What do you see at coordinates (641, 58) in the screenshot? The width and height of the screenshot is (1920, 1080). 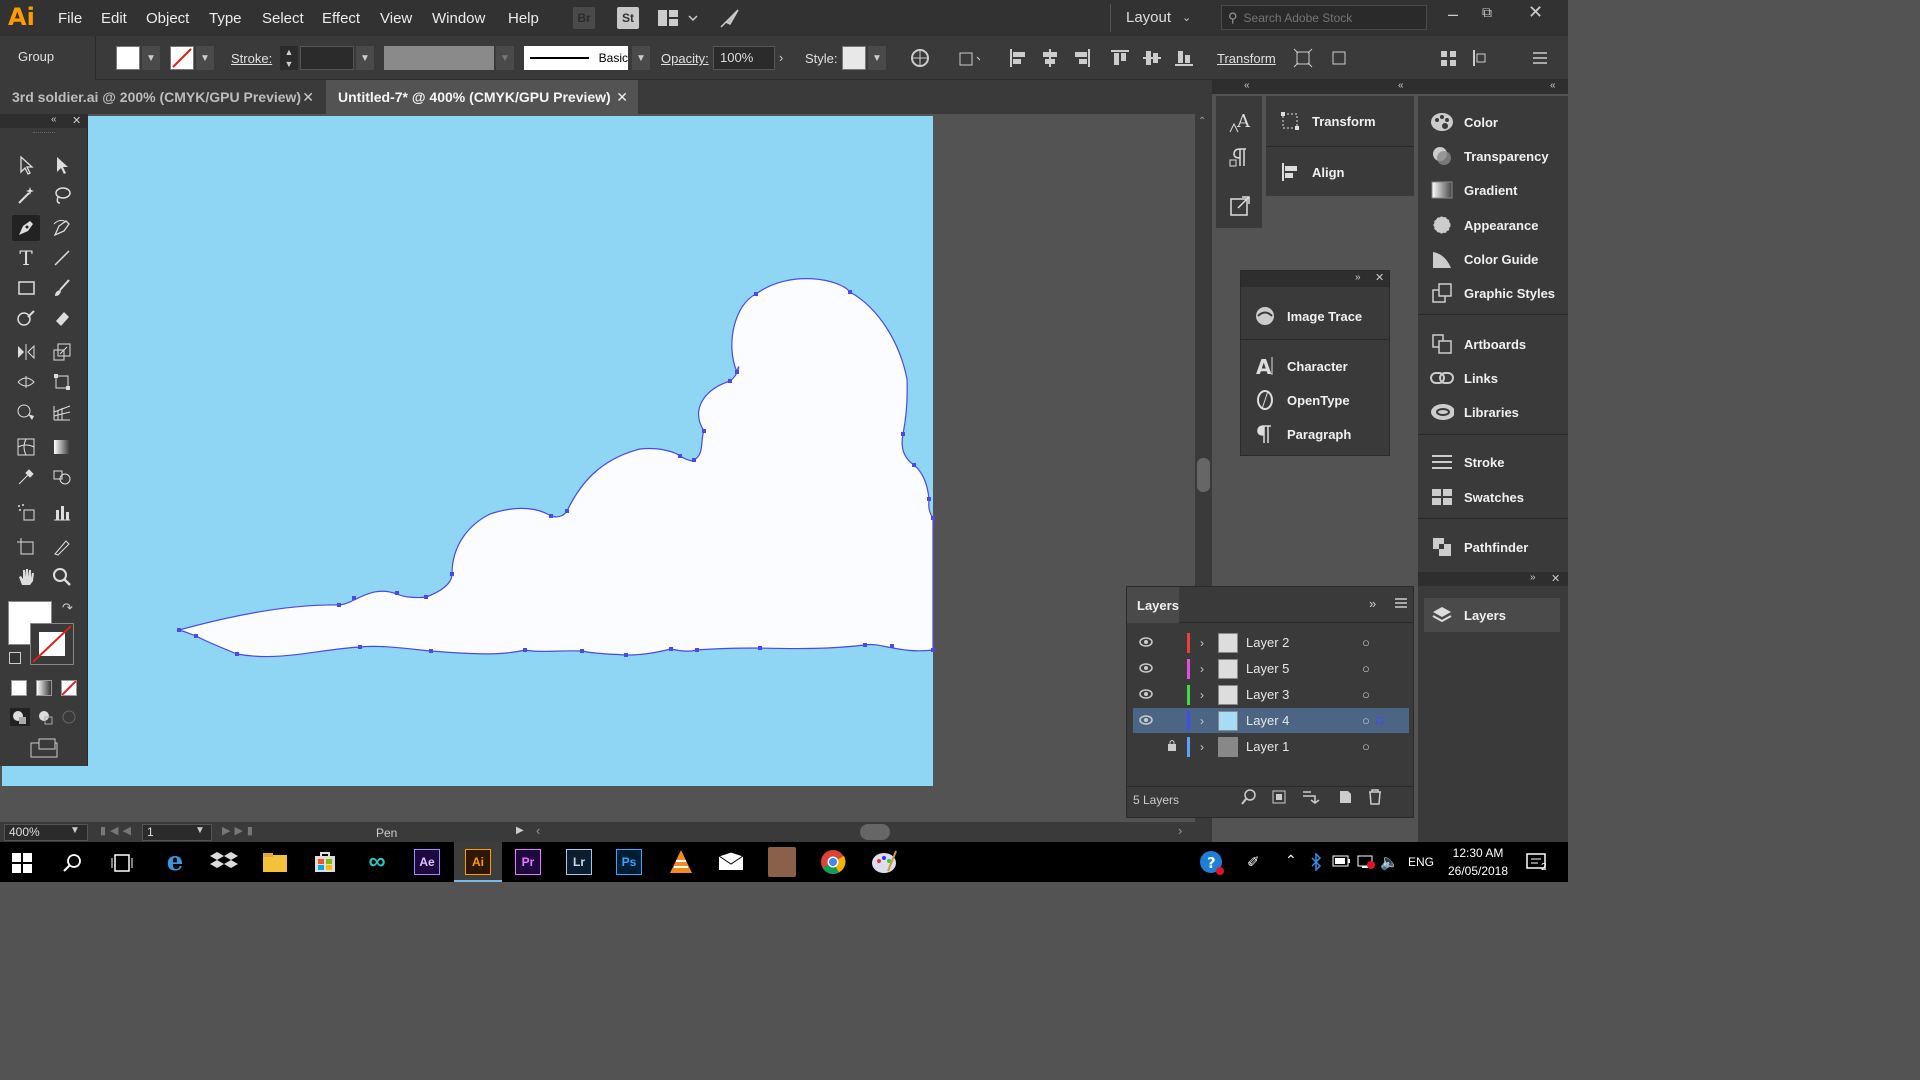 I see `brush-dropdown: ▼` at bounding box center [641, 58].